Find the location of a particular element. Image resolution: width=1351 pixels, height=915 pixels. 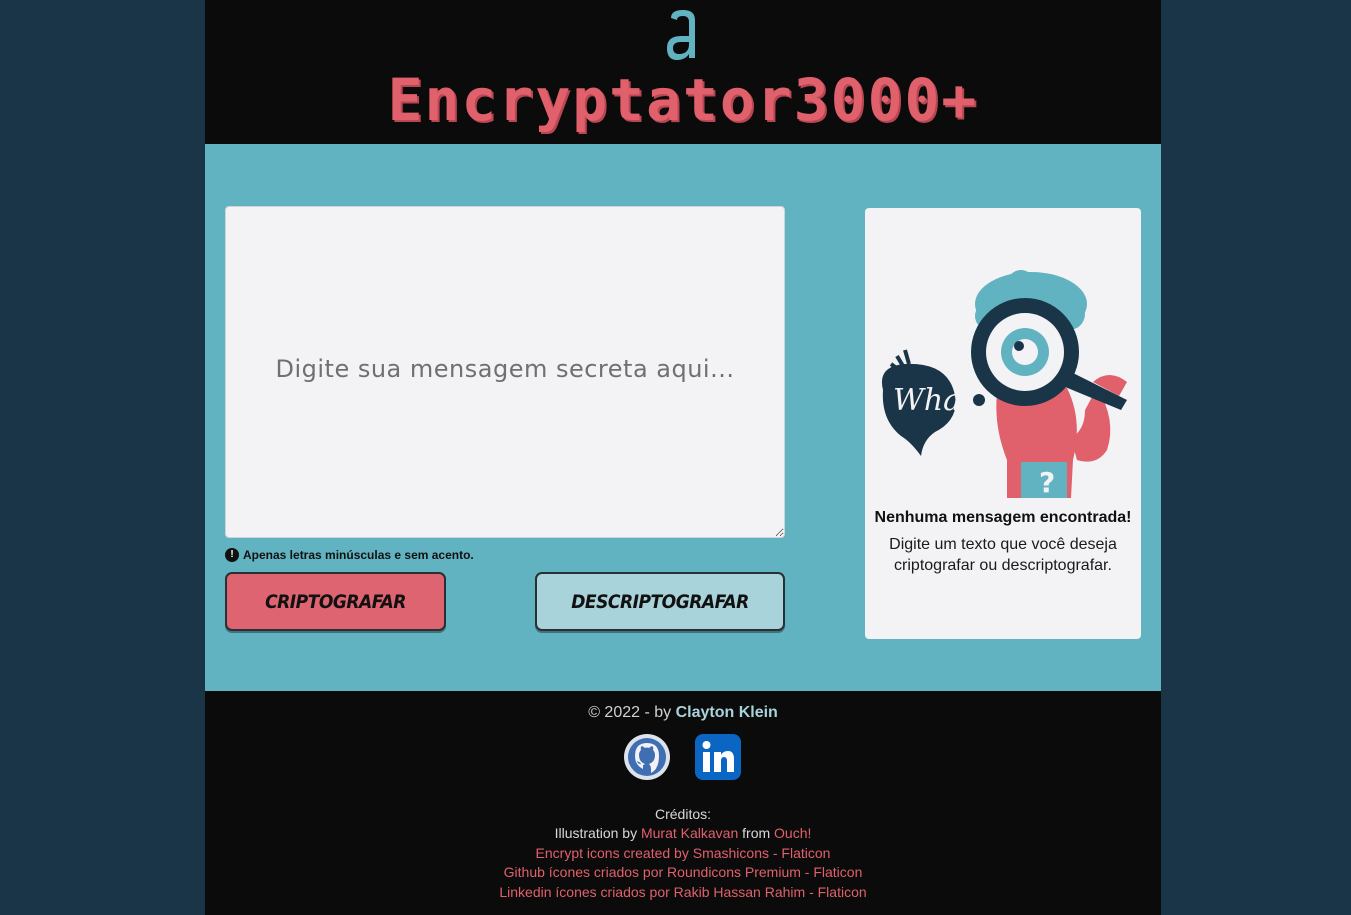

source-link: Ouch! is located at coordinates (792, 833).